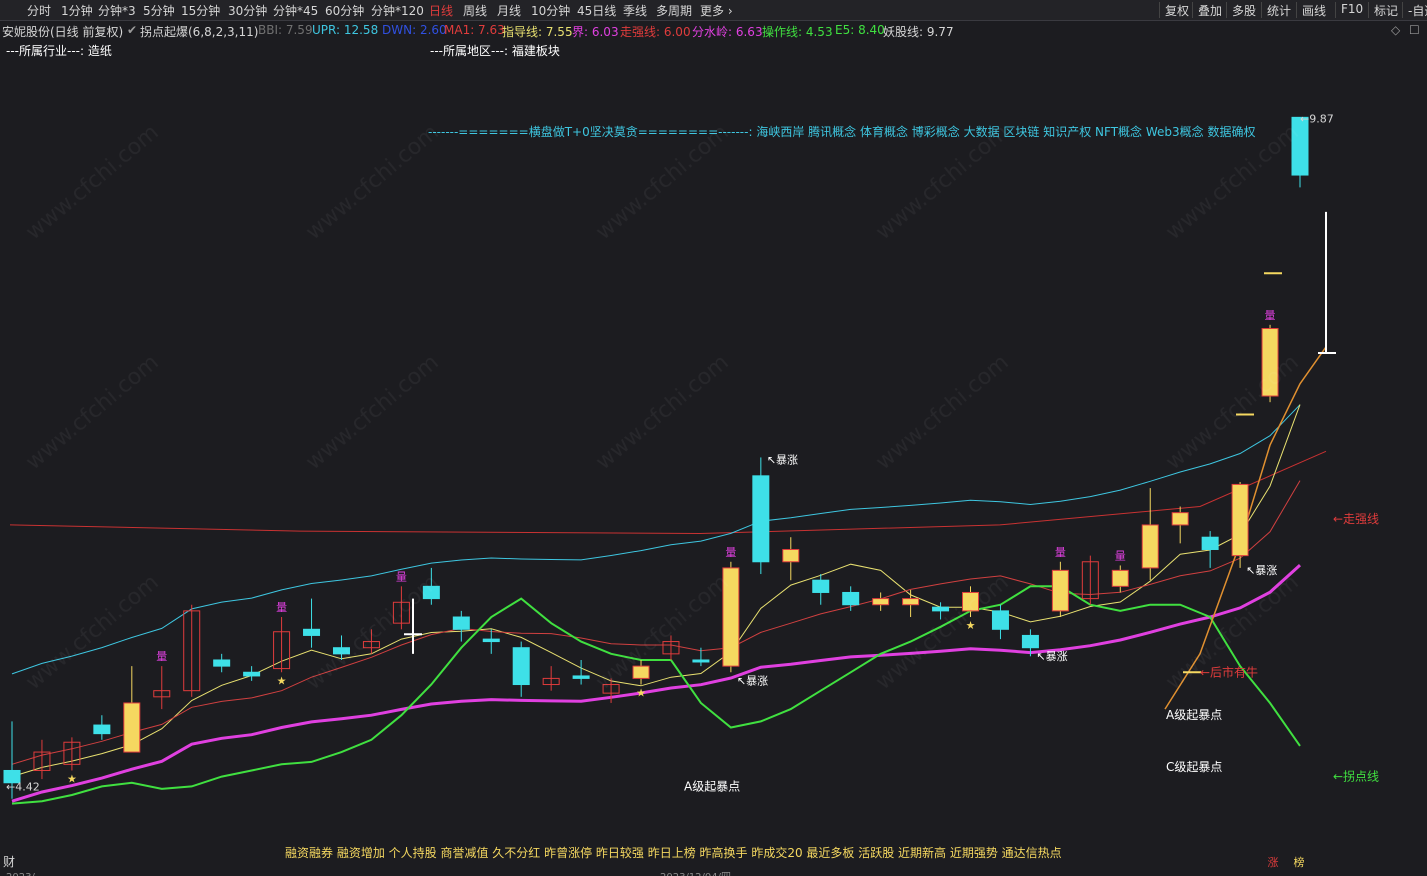  Describe the element at coordinates (247, 10) in the screenshot. I see `period-5: 30分钟` at that location.